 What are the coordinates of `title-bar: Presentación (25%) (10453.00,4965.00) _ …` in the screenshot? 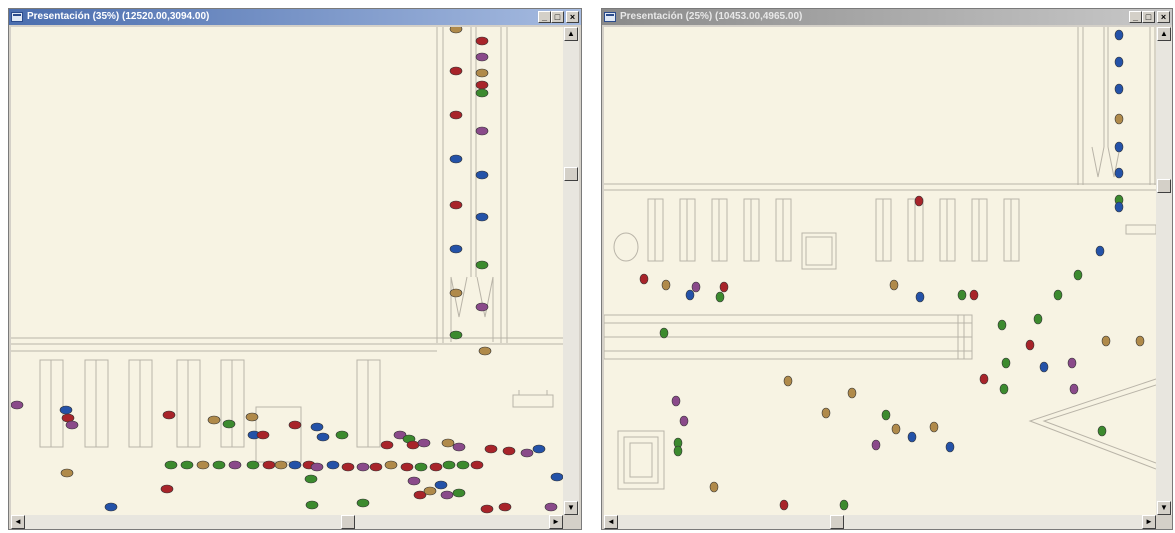 It's located at (887, 17).